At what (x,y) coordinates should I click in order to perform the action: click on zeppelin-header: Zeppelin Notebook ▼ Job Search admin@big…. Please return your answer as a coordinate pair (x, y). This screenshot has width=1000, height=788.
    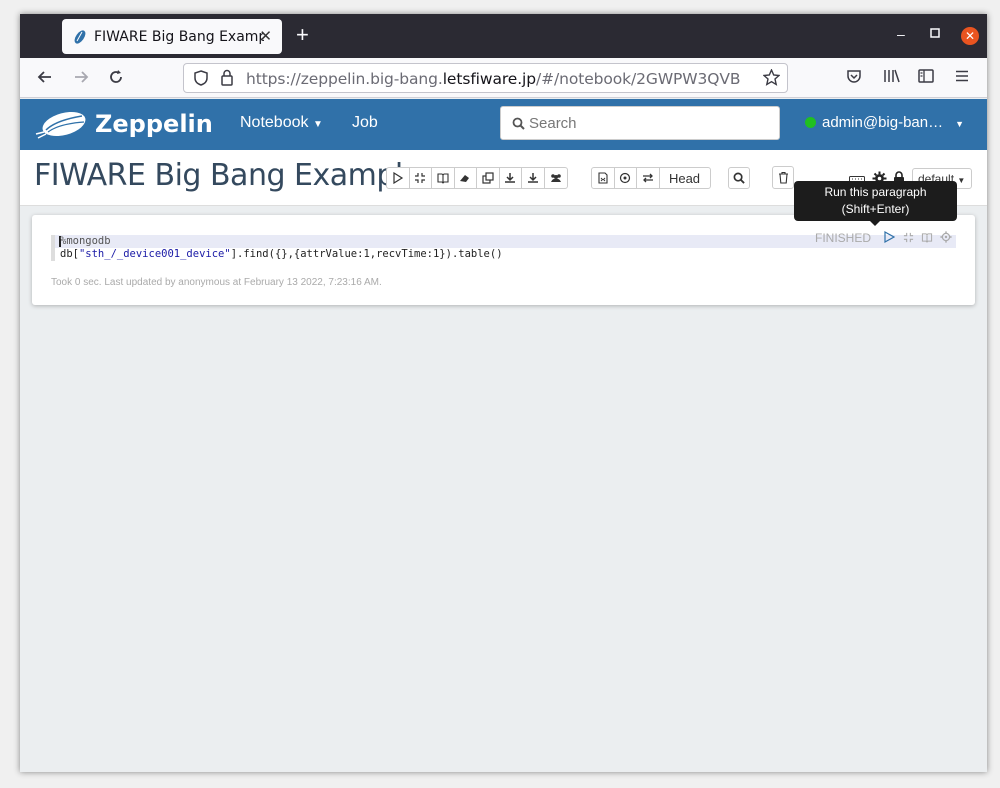
    Looking at the image, I should click on (503, 124).